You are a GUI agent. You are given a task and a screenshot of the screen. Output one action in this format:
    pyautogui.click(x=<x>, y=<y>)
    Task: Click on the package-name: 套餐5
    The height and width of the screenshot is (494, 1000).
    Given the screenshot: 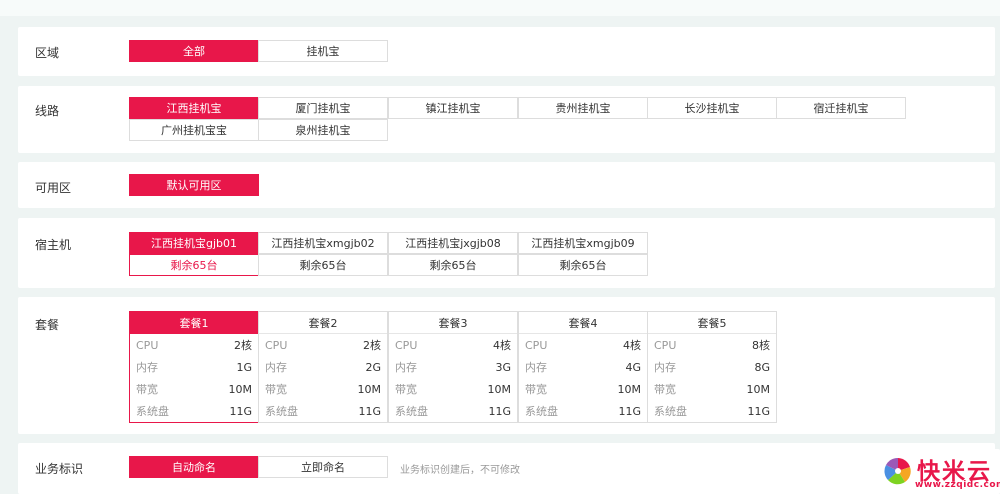 What is the action you would take?
    pyautogui.click(x=712, y=323)
    